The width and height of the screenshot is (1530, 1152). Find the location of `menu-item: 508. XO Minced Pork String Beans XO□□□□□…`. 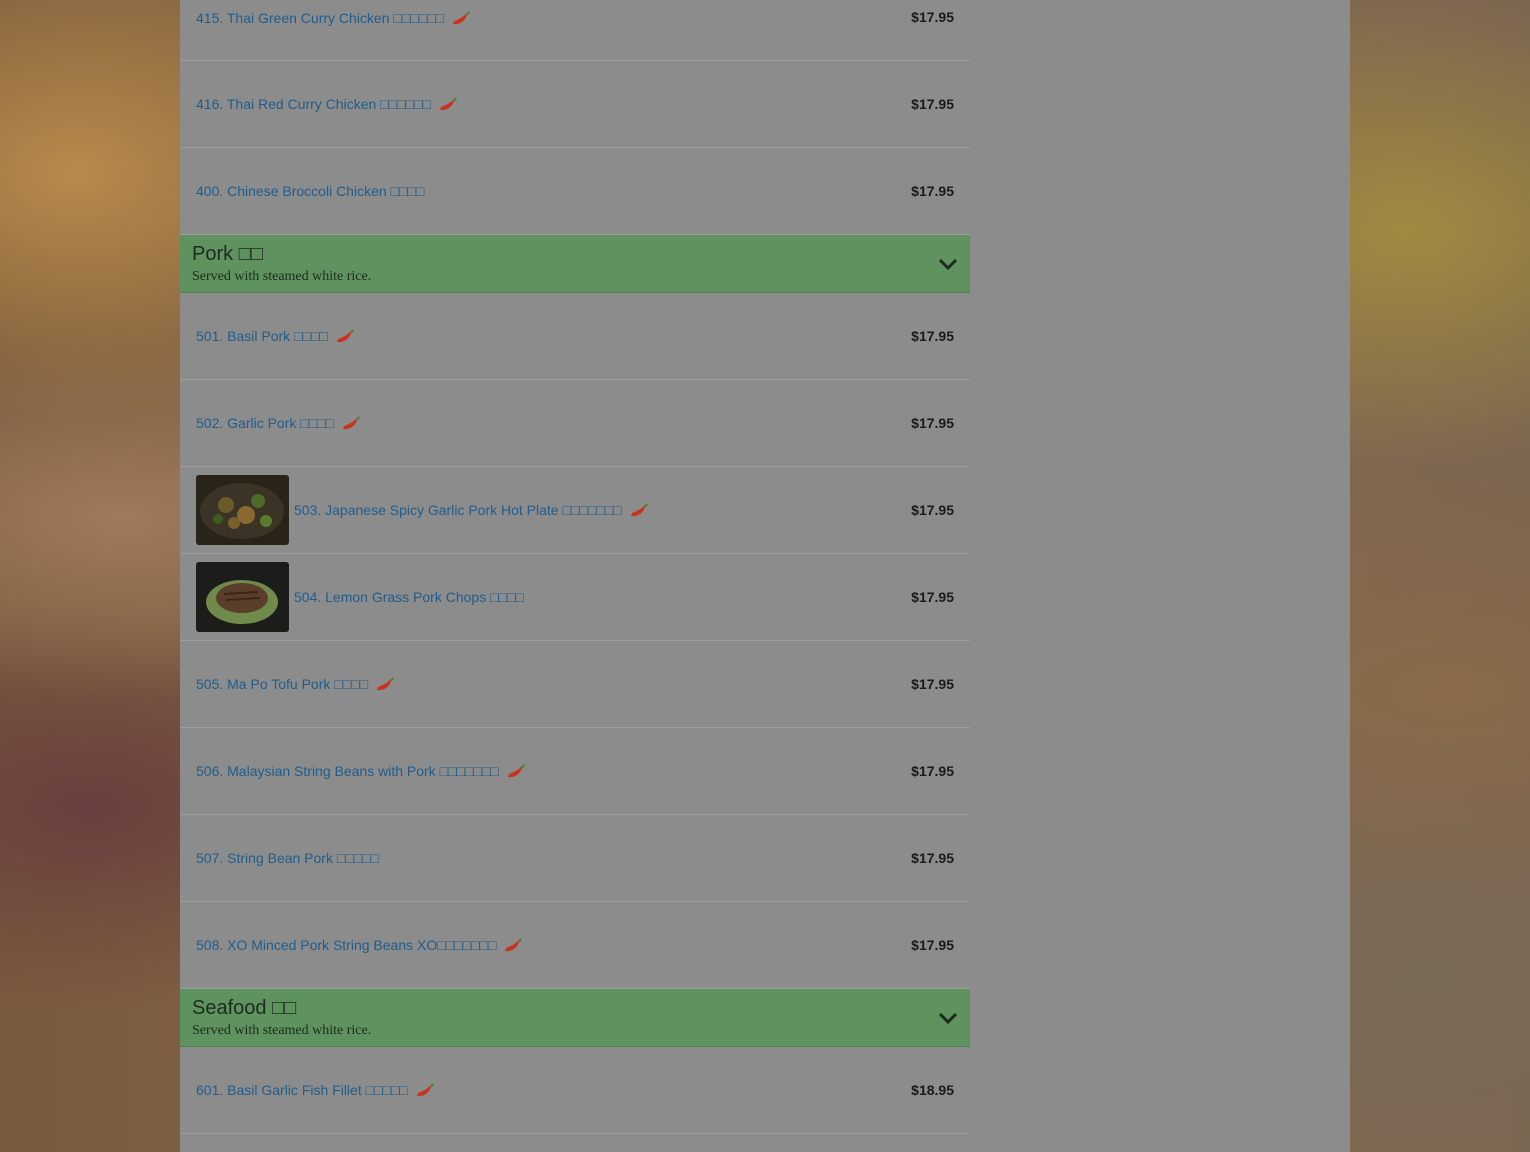

menu-item: 508. XO Minced Pork String Beans XO□□□□□… is located at coordinates (575, 945).